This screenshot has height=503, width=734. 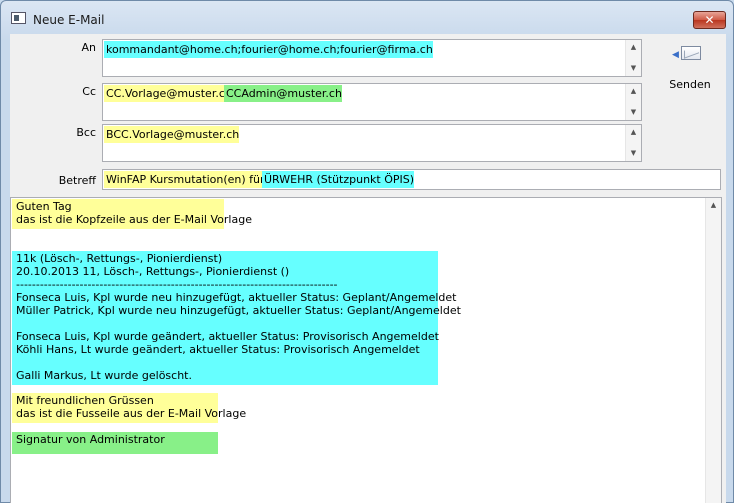 What do you see at coordinates (709, 20) in the screenshot?
I see `close-button: ✕` at bounding box center [709, 20].